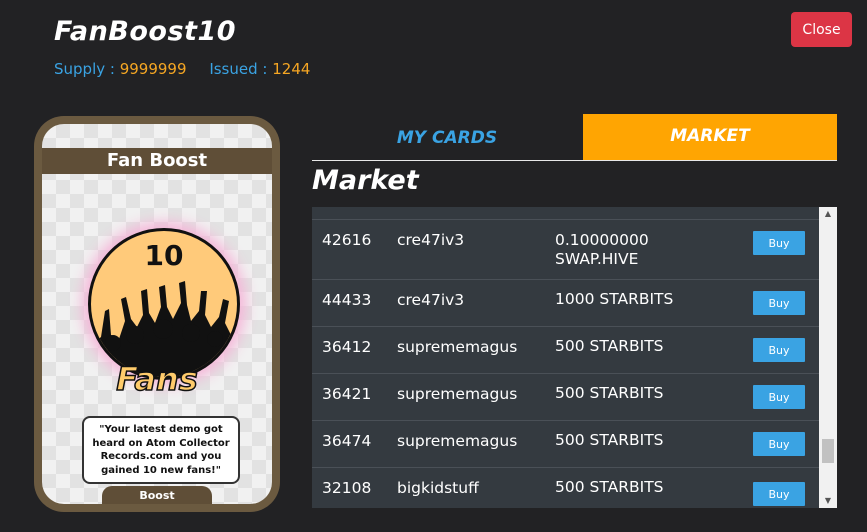 This screenshot has height=532, width=867. Describe the element at coordinates (347, 300) in the screenshot. I see `card-id: 44433` at that location.